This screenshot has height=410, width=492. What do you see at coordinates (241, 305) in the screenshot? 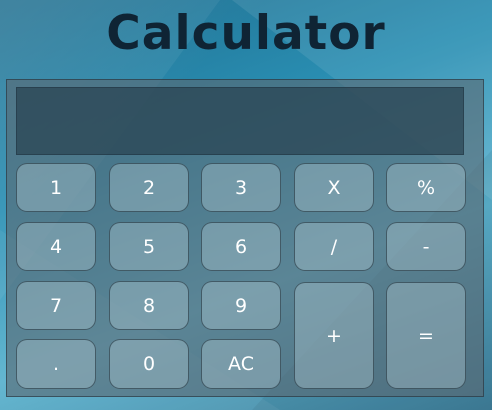
I see `key-9-button: 9` at bounding box center [241, 305].